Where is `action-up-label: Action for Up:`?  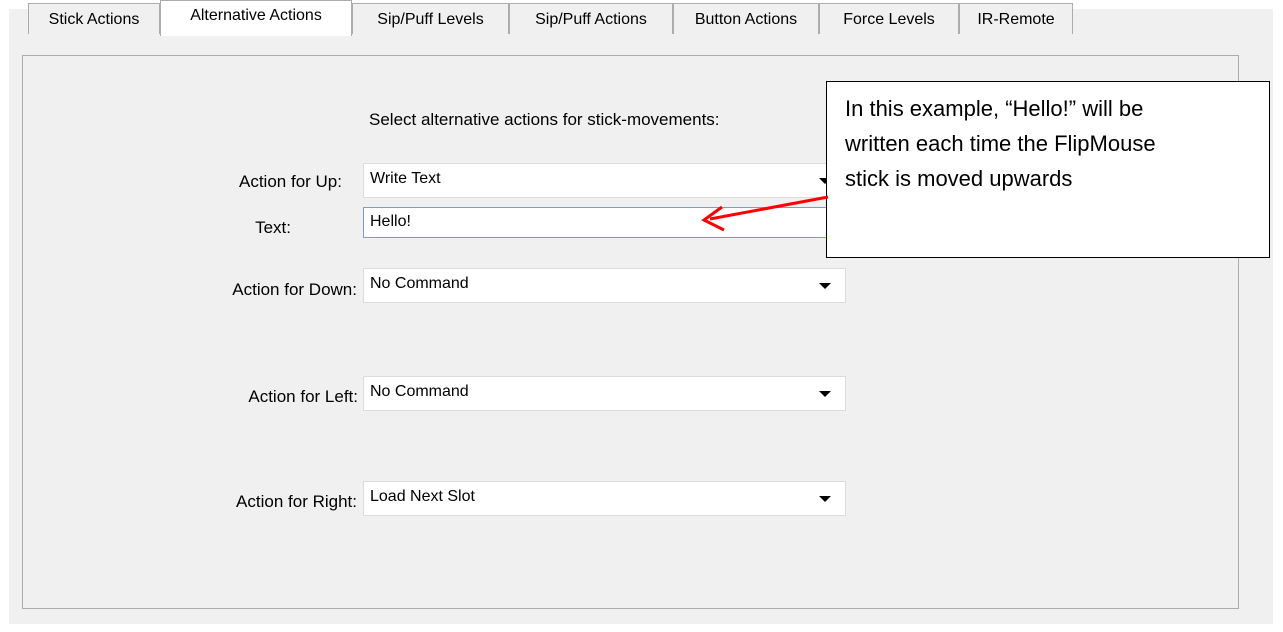 action-up-label: Action for Up: is located at coordinates (290, 181).